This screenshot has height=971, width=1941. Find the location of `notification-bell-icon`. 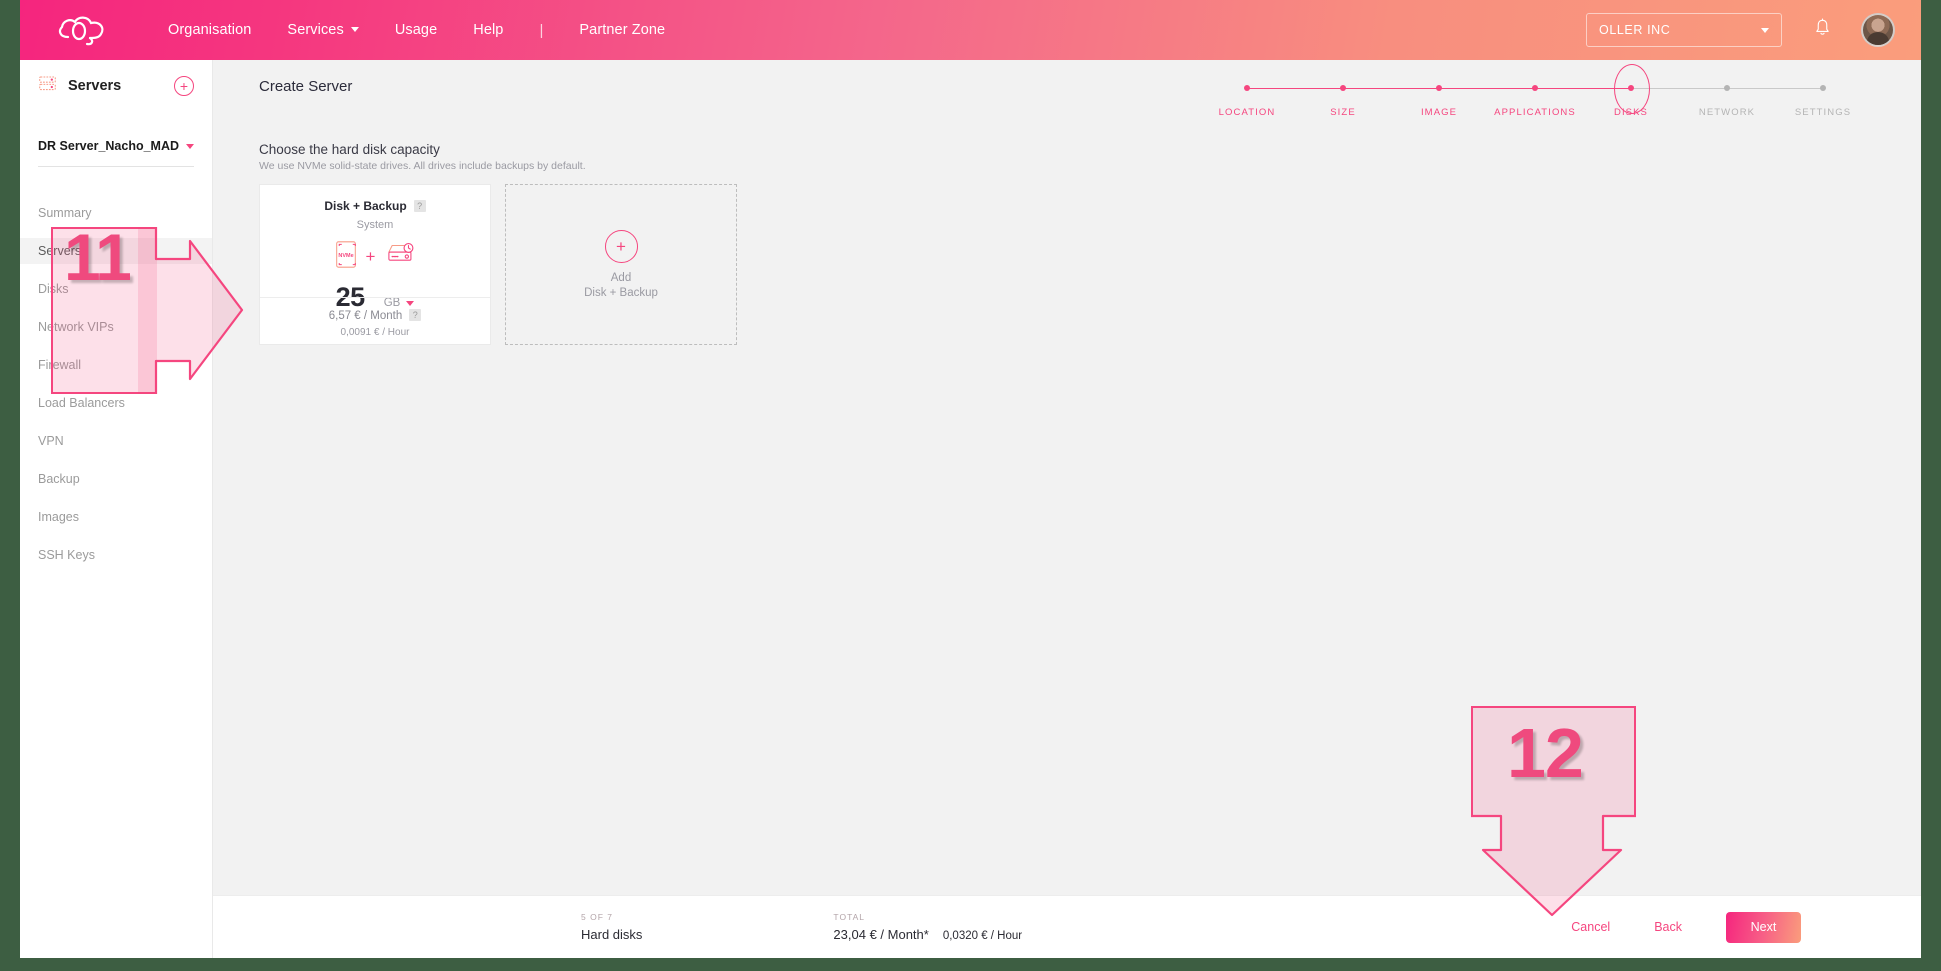

notification-bell-icon is located at coordinates (1822, 30).